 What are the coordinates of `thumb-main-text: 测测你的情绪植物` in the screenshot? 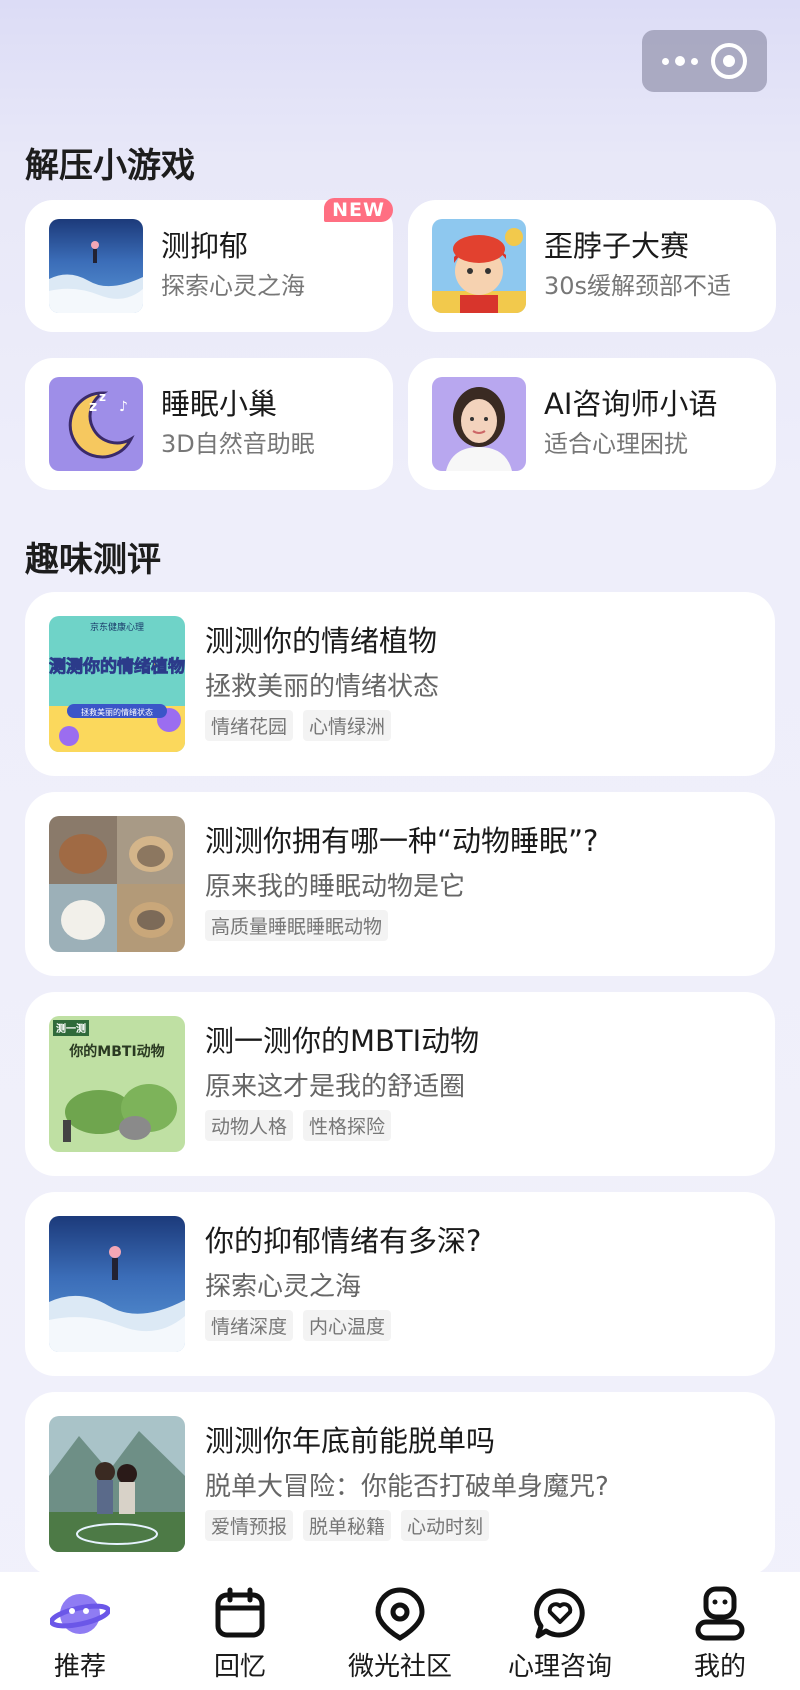 It's located at (117, 666).